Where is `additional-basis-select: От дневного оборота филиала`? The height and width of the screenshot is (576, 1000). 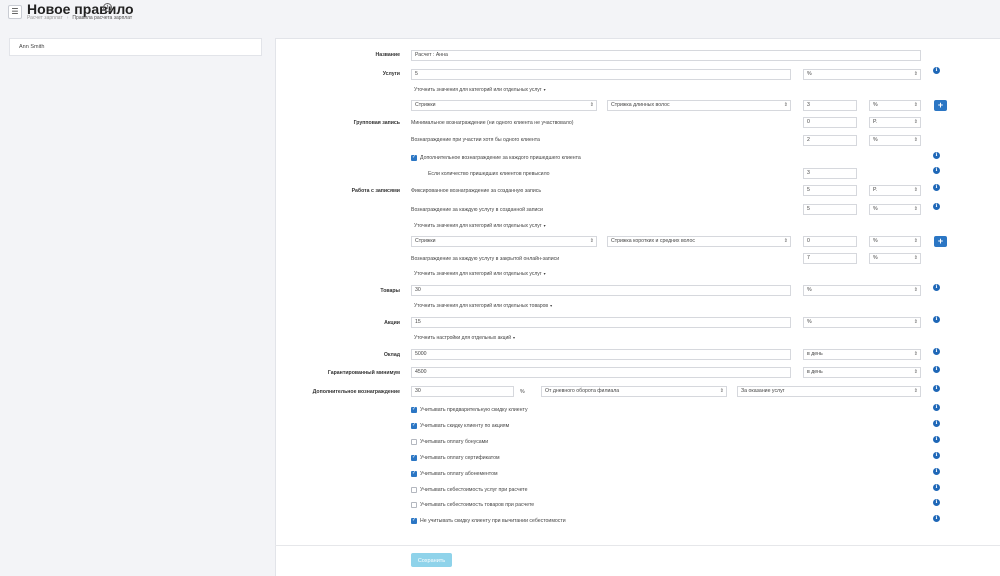
additional-basis-select: От дневного оборота филиала is located at coordinates (634, 391).